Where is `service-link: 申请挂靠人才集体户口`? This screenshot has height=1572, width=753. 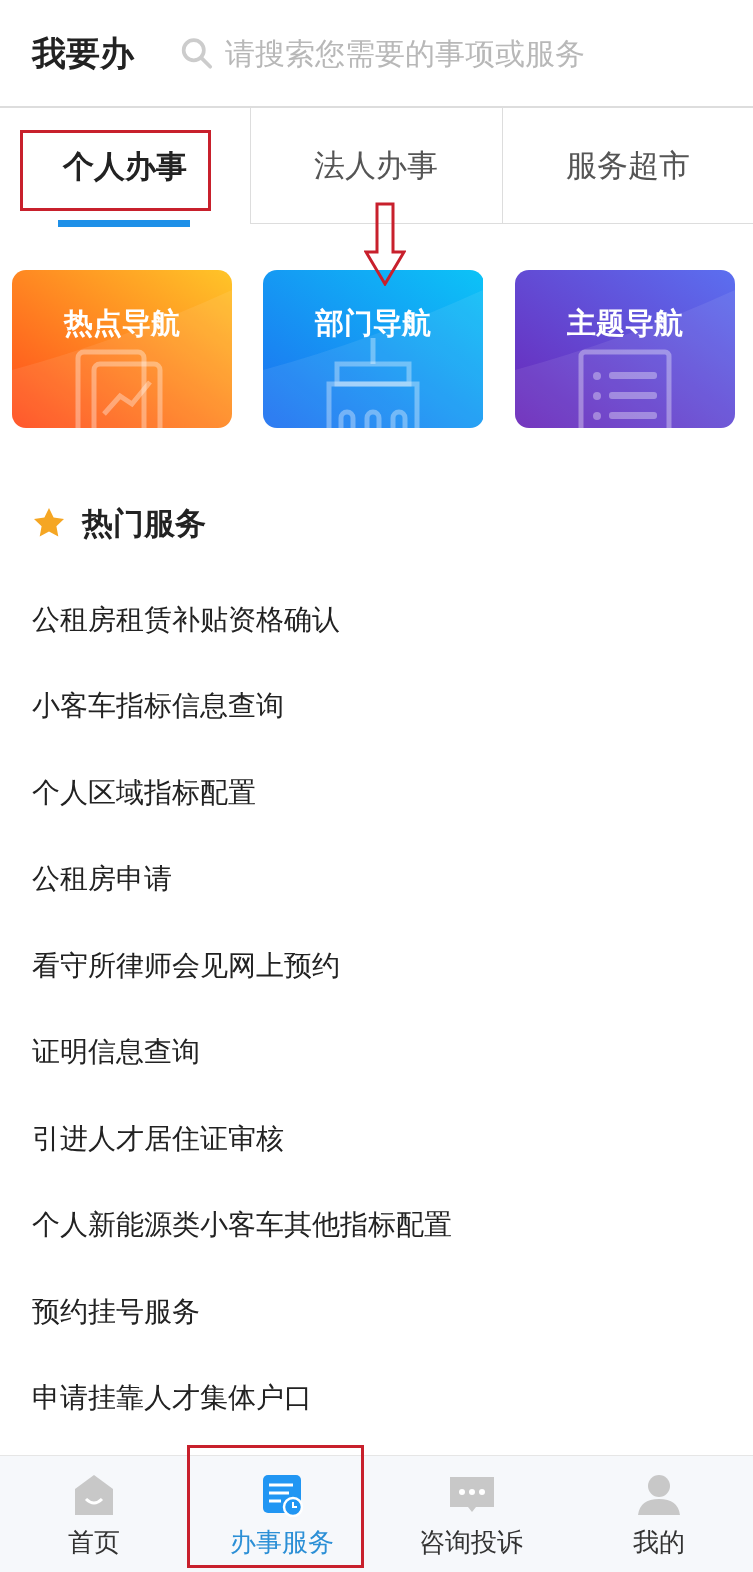
service-link: 申请挂靠人才集体户口 is located at coordinates (172, 1398).